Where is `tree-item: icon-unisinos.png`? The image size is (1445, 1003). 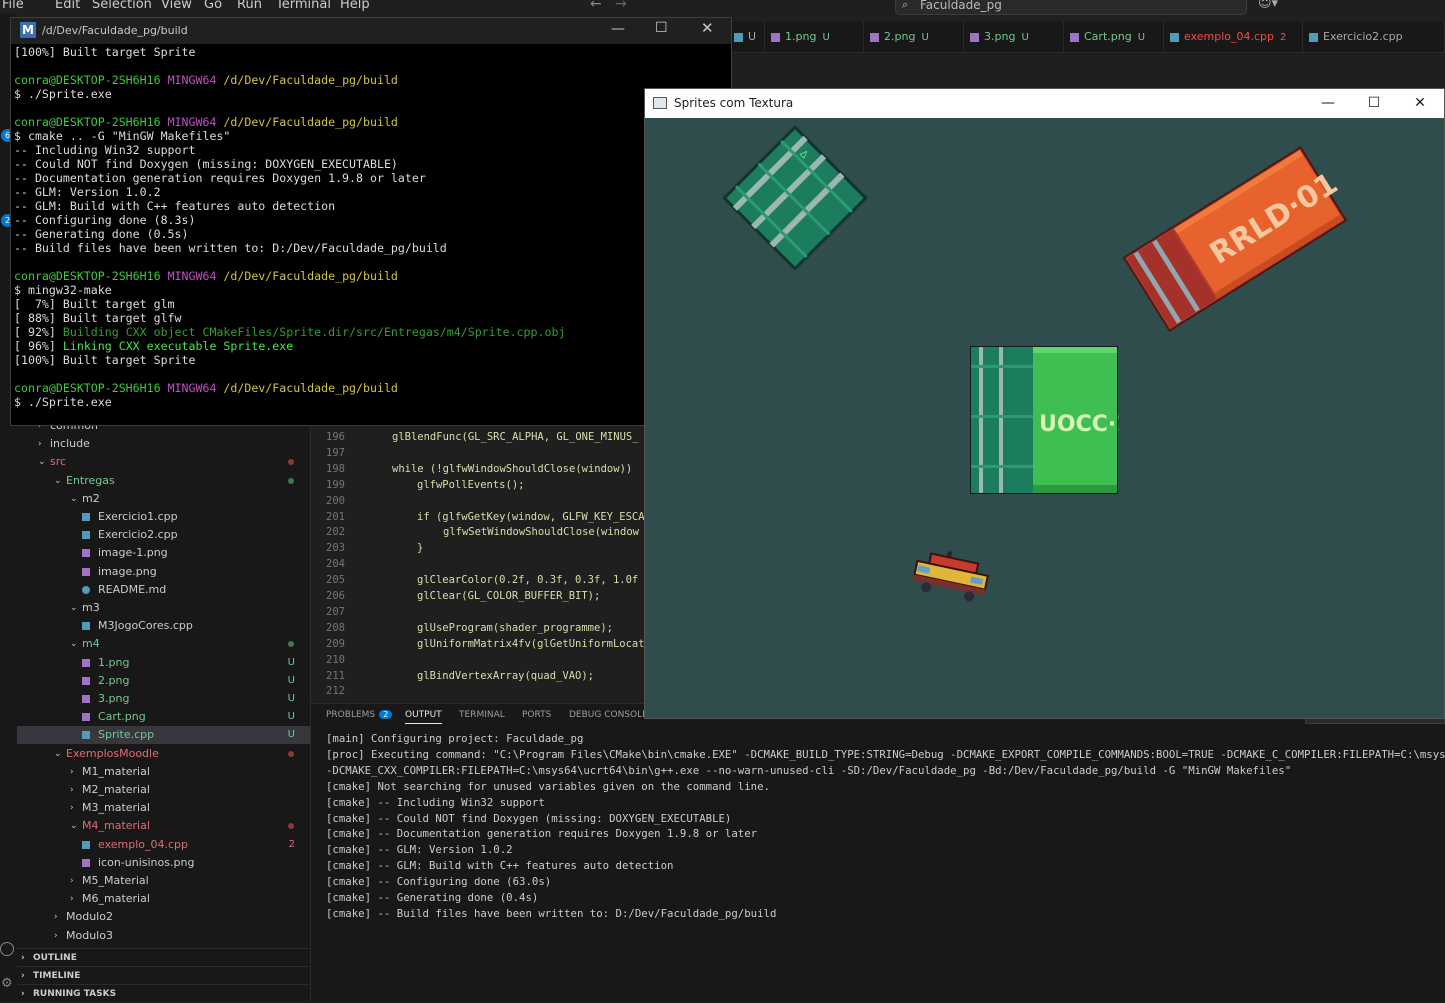 tree-item: icon-unisinos.png is located at coordinates (163, 863).